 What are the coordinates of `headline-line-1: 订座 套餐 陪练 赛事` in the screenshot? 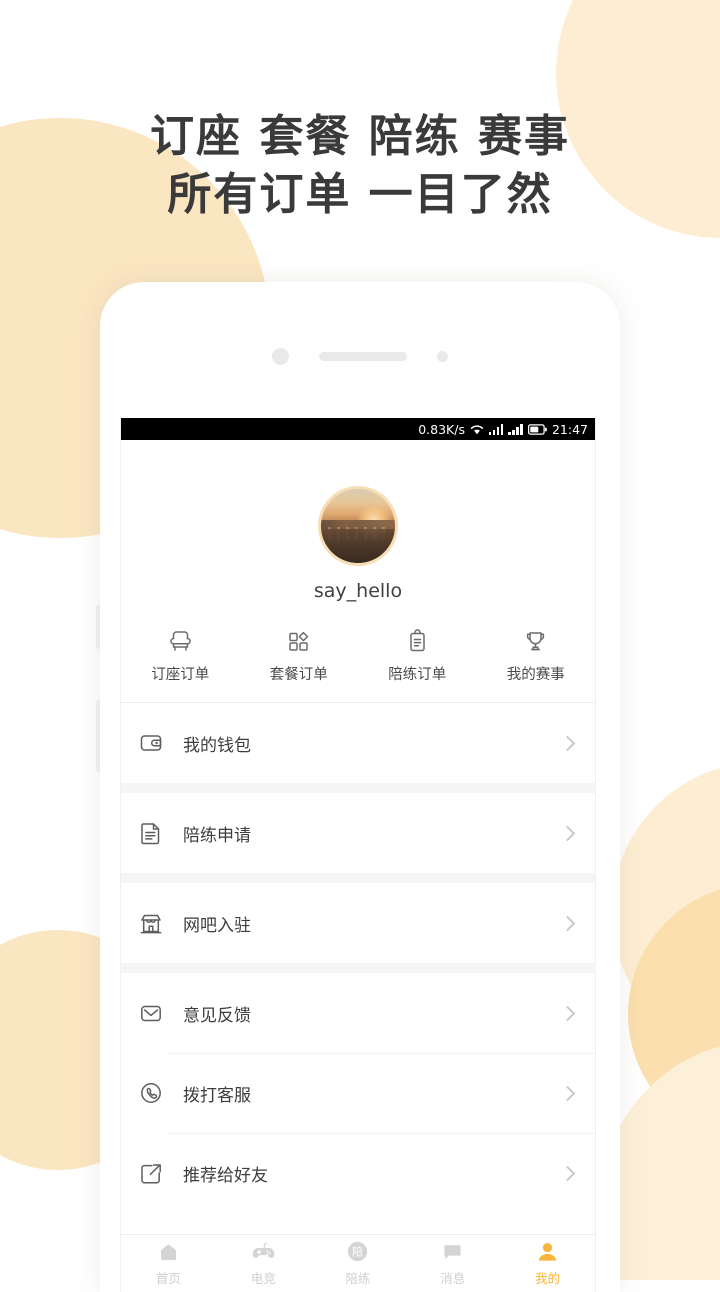 It's located at (360, 136).